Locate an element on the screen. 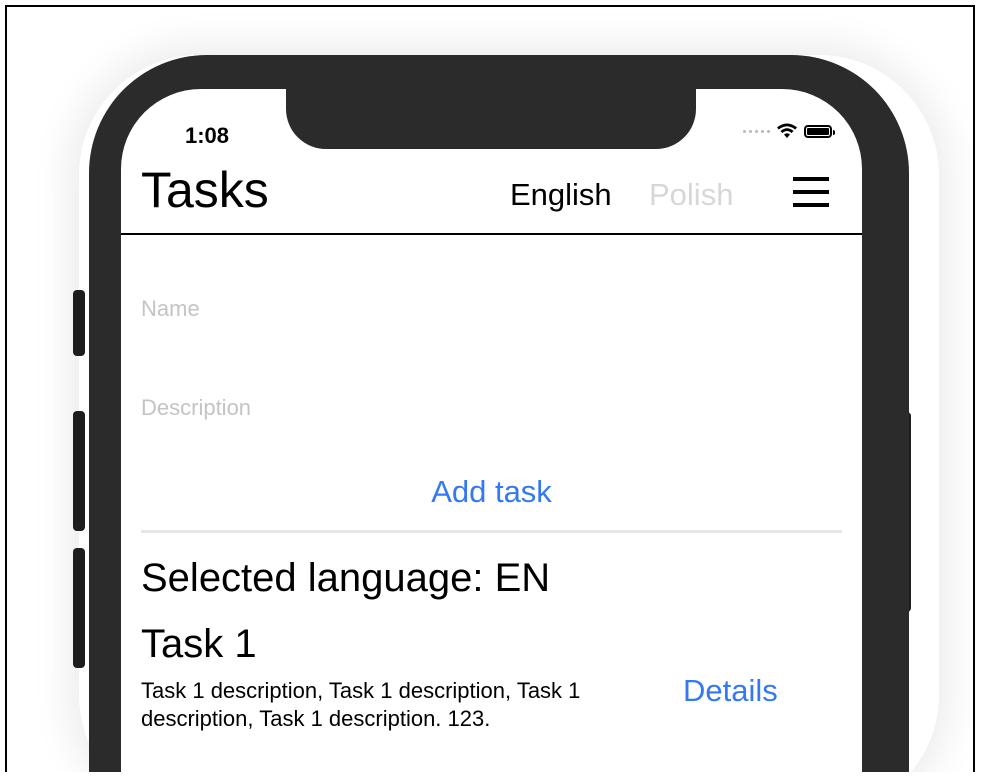 The width and height of the screenshot is (981, 779). wifi-icon is located at coordinates (787, 130).